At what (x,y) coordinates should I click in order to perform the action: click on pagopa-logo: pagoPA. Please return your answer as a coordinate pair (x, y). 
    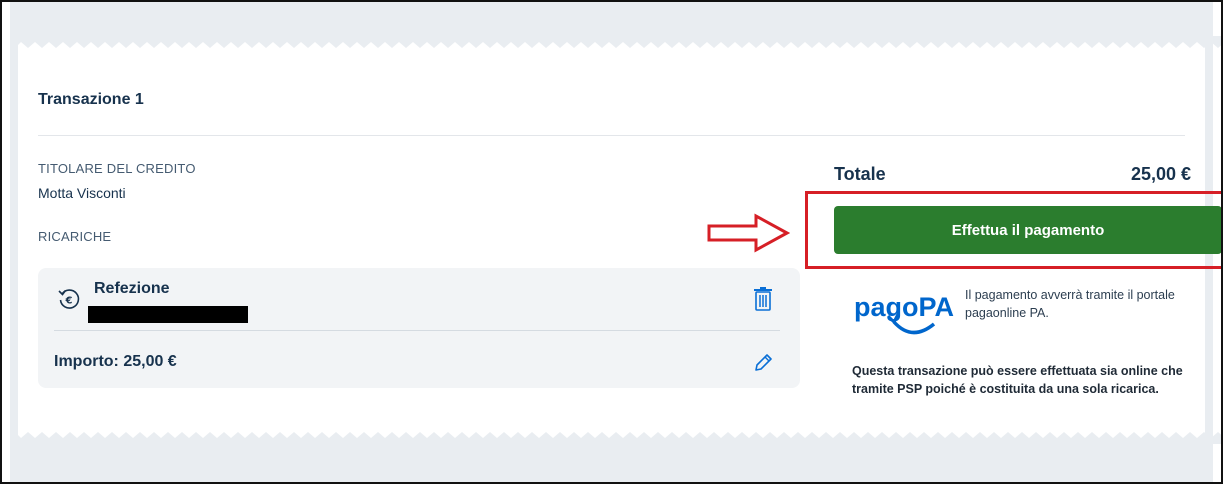
    Looking at the image, I should click on (904, 313).